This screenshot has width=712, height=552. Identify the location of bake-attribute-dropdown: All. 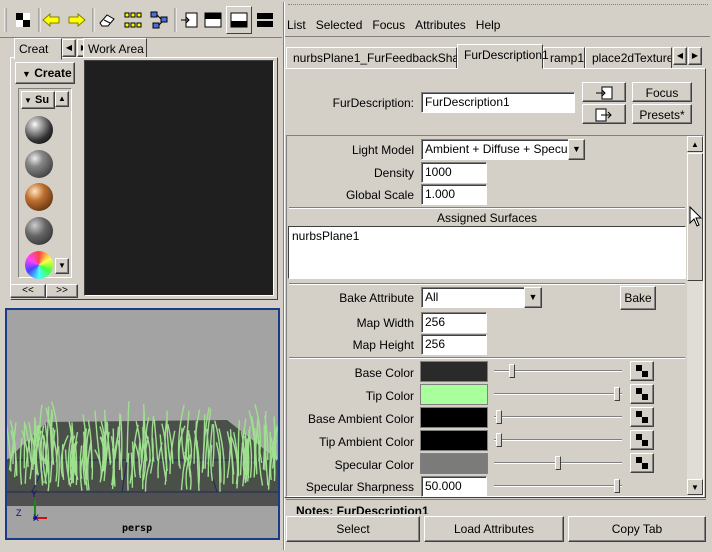
(473, 297).